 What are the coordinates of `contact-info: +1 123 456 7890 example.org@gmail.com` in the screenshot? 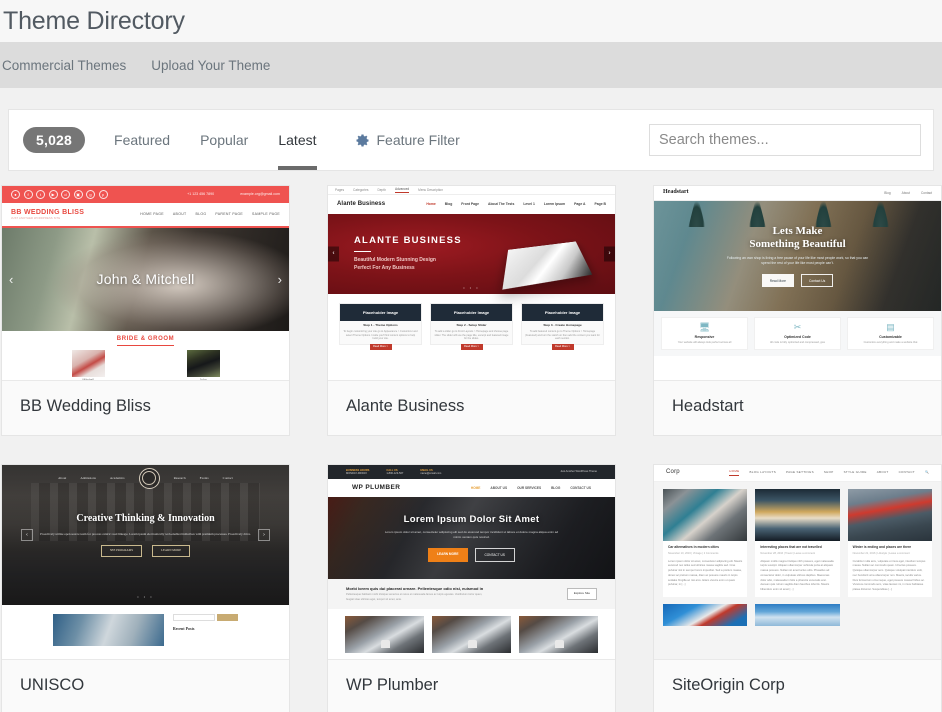 It's located at (233, 194).